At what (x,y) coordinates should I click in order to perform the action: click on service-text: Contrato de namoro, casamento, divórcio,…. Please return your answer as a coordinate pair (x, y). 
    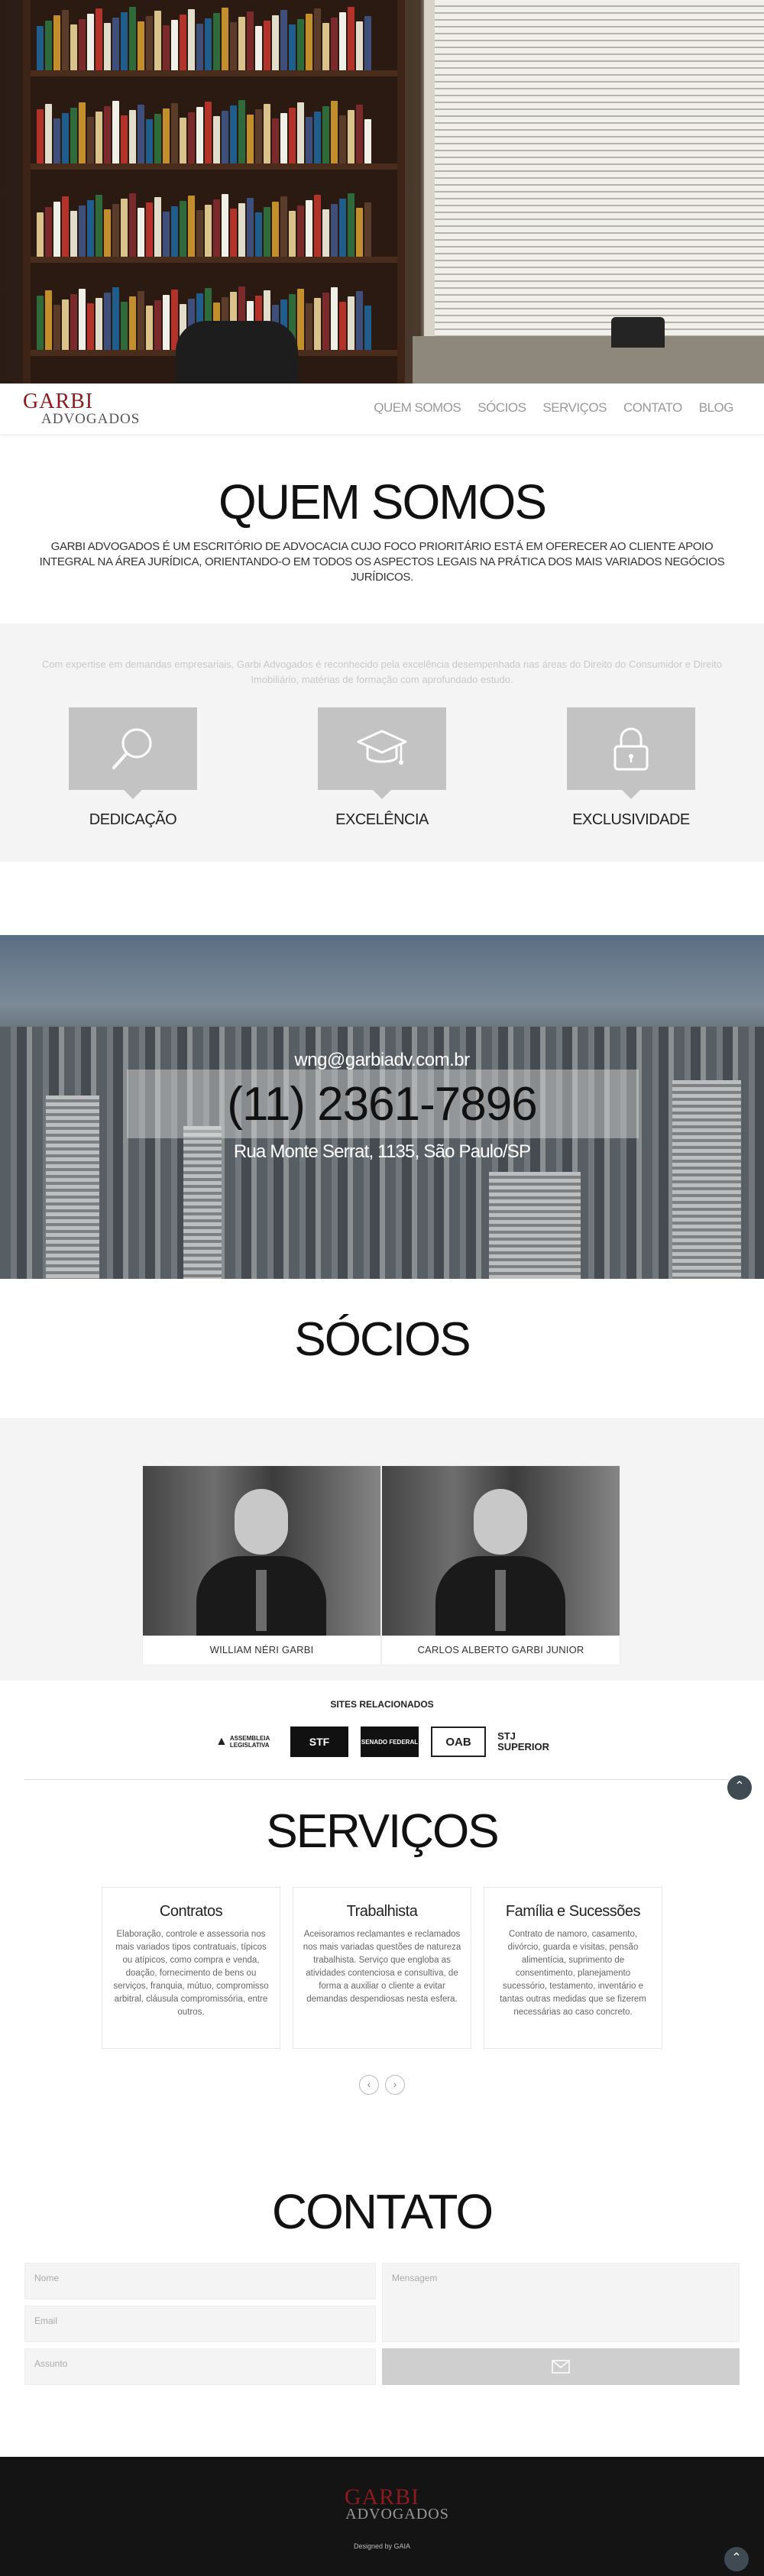
    Looking at the image, I should click on (573, 1973).